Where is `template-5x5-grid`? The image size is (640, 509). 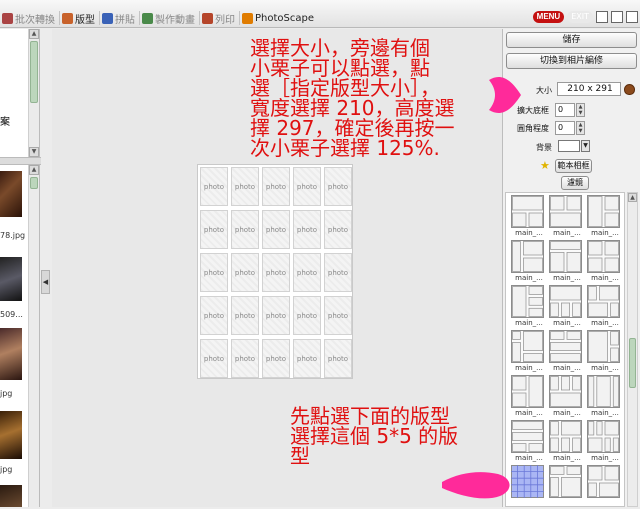
template-5x5-grid is located at coordinates (529, 487).